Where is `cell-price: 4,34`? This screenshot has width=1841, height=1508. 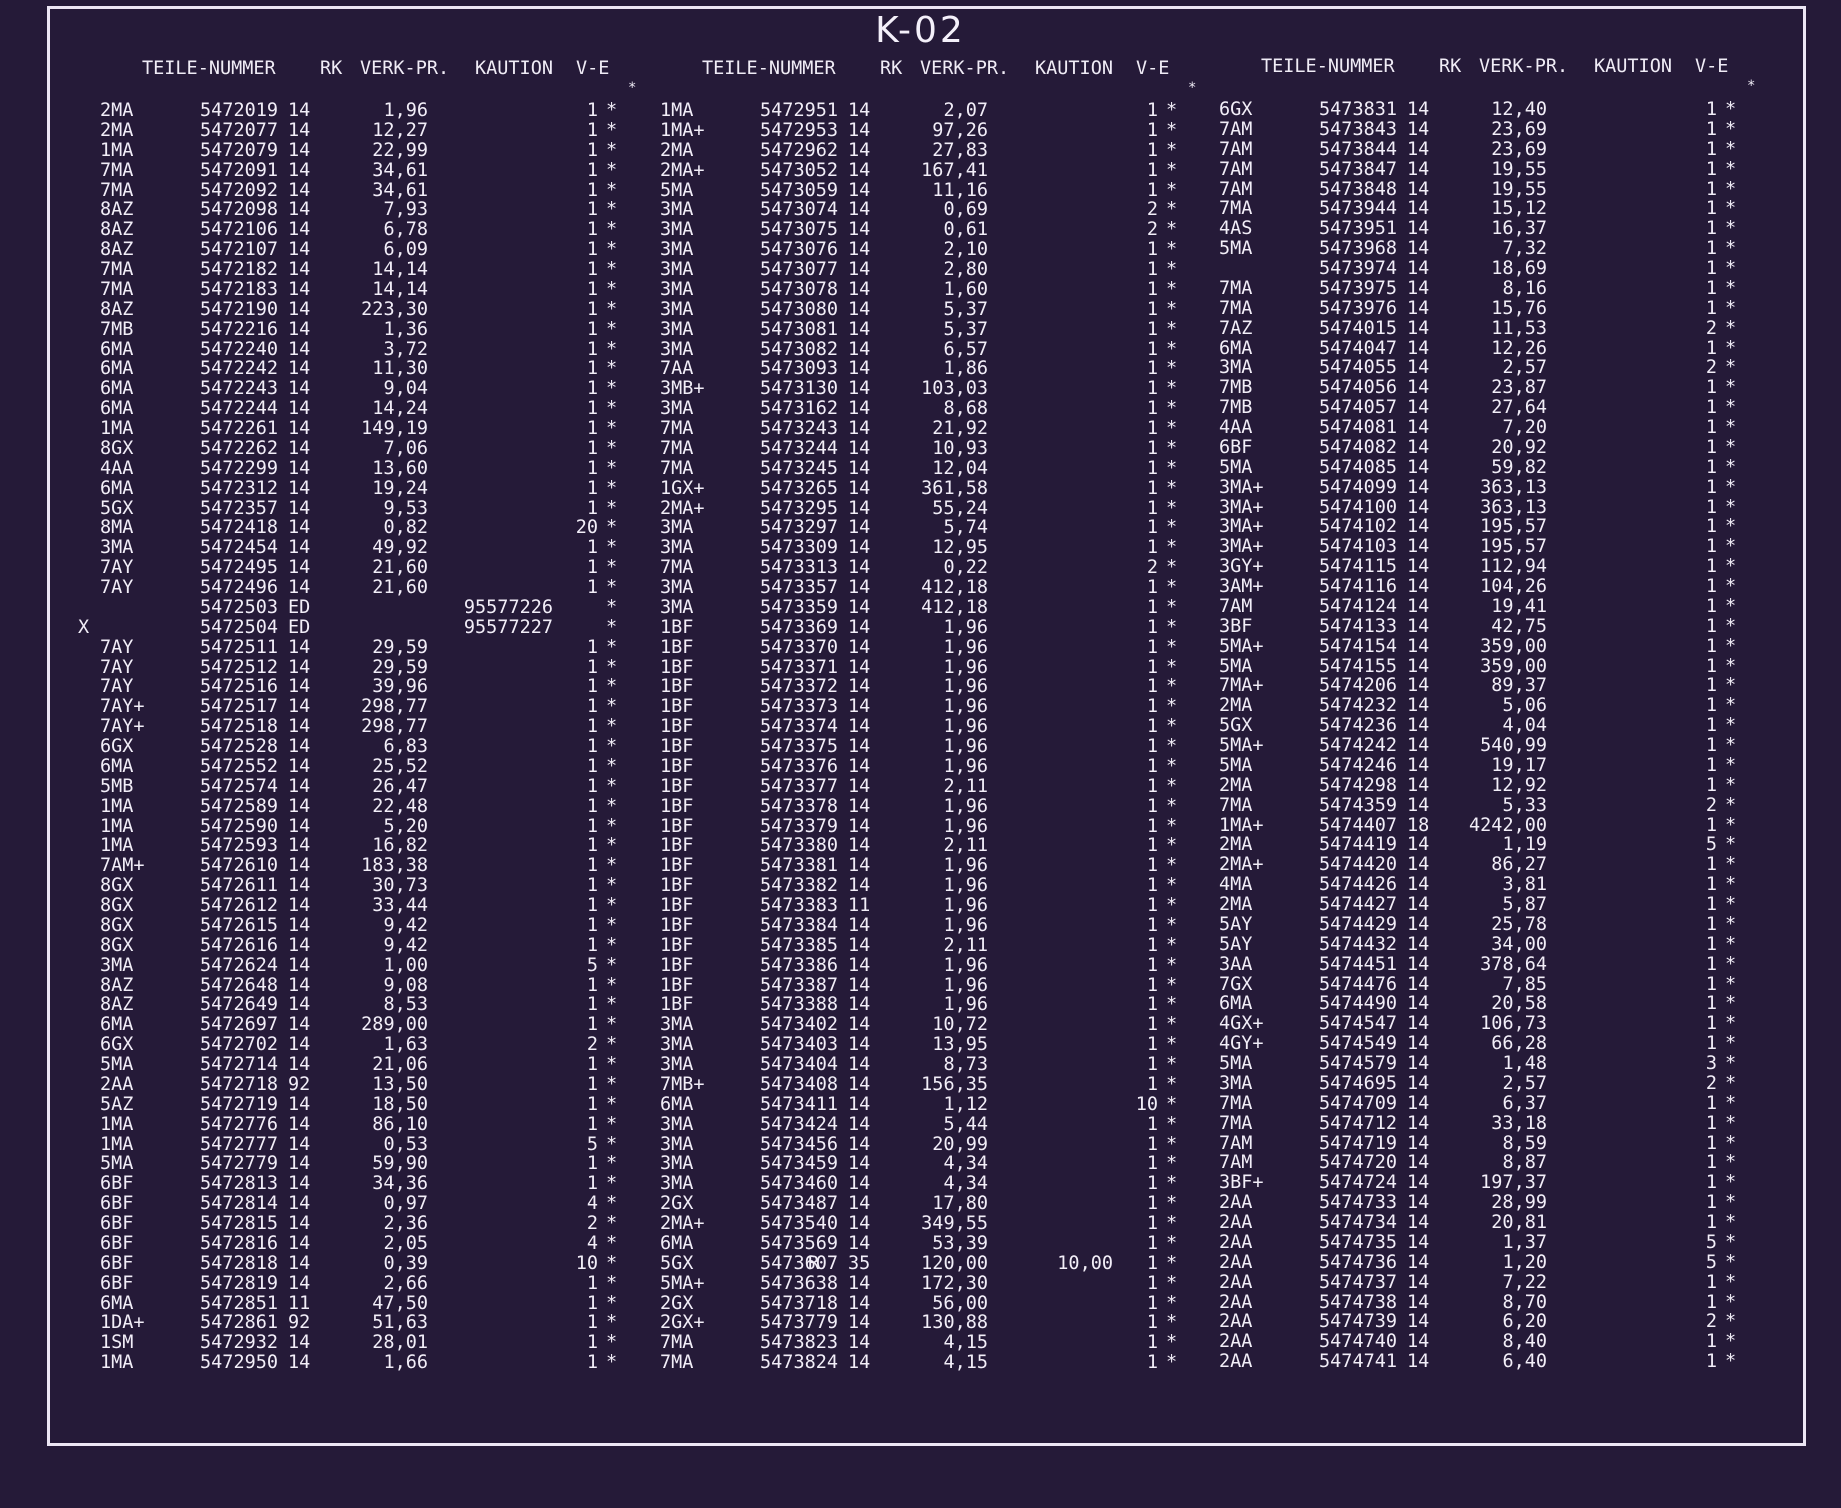
cell-price: 4,34 is located at coordinates (965, 1184).